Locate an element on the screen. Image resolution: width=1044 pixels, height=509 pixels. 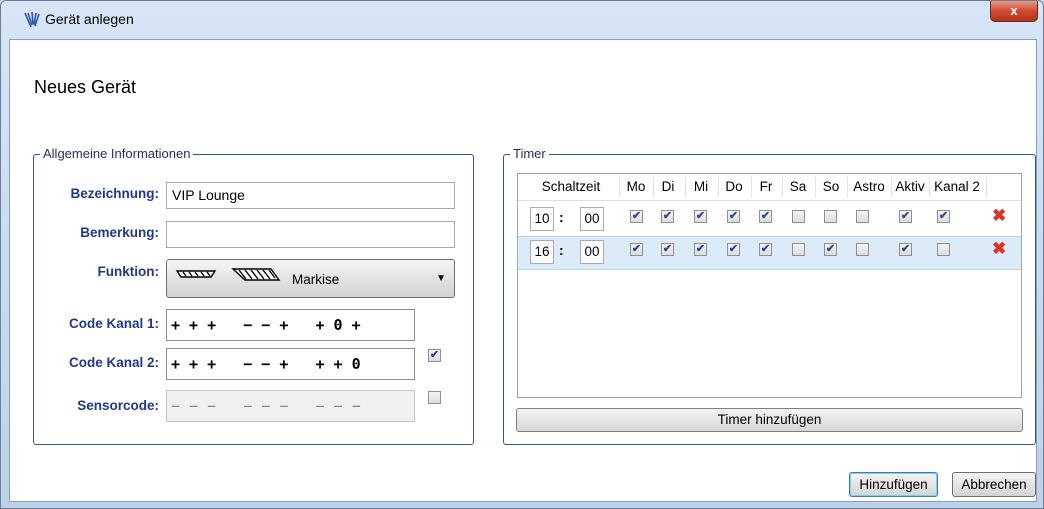
bezeichnung-label: Bezeichnung: is located at coordinates (114, 193).